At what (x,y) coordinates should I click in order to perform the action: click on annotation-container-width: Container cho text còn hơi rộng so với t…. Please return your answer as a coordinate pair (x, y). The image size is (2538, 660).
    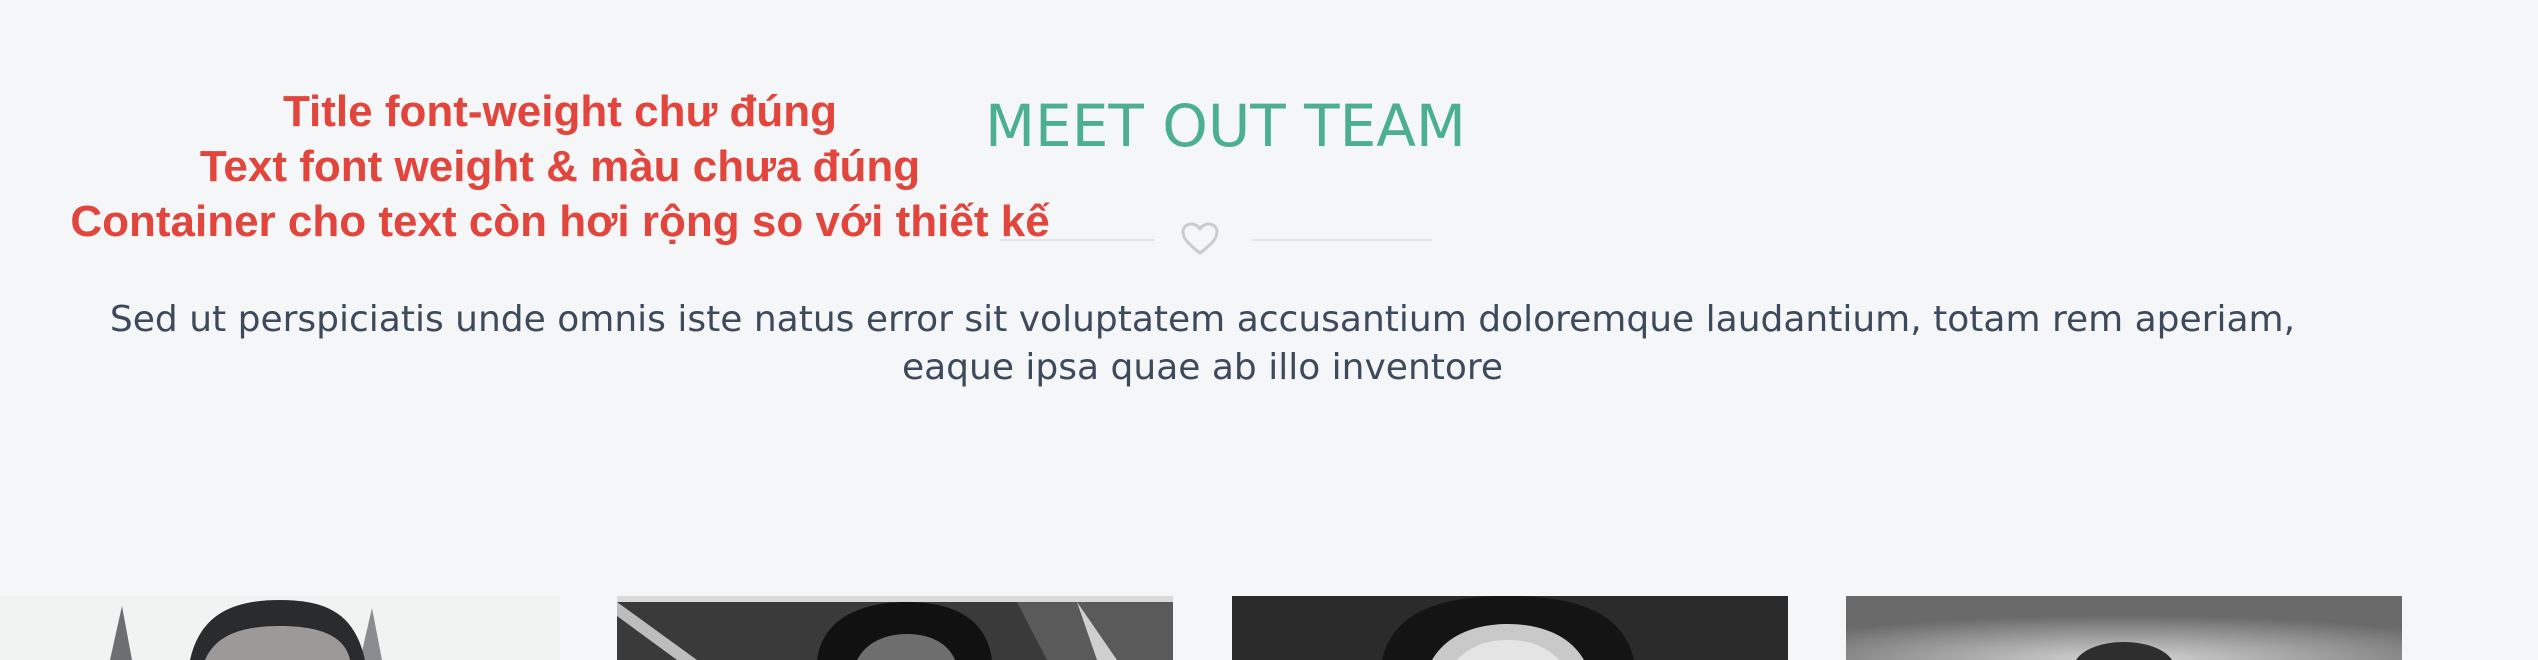
    Looking at the image, I should click on (560, 221).